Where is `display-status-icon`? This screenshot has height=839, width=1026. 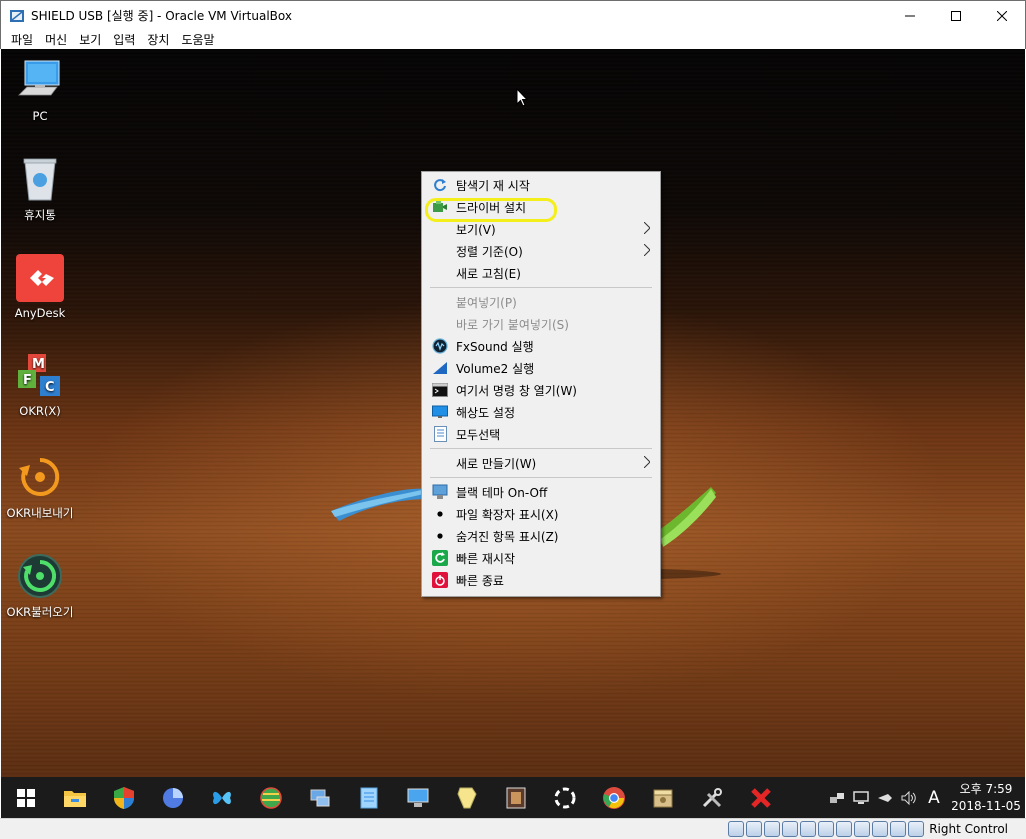 display-status-icon is located at coordinates (844, 829).